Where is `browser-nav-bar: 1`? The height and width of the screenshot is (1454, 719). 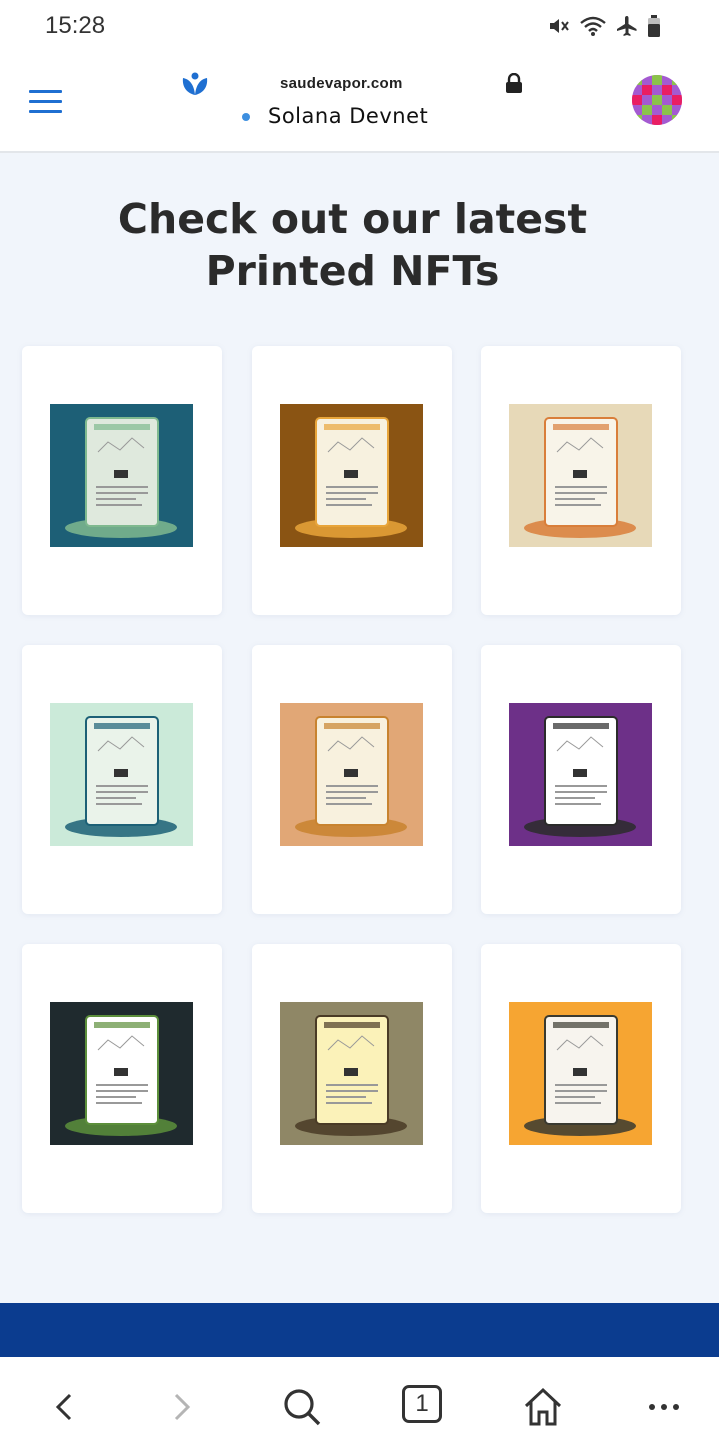
browser-nav-bar: 1 is located at coordinates (359, 1405).